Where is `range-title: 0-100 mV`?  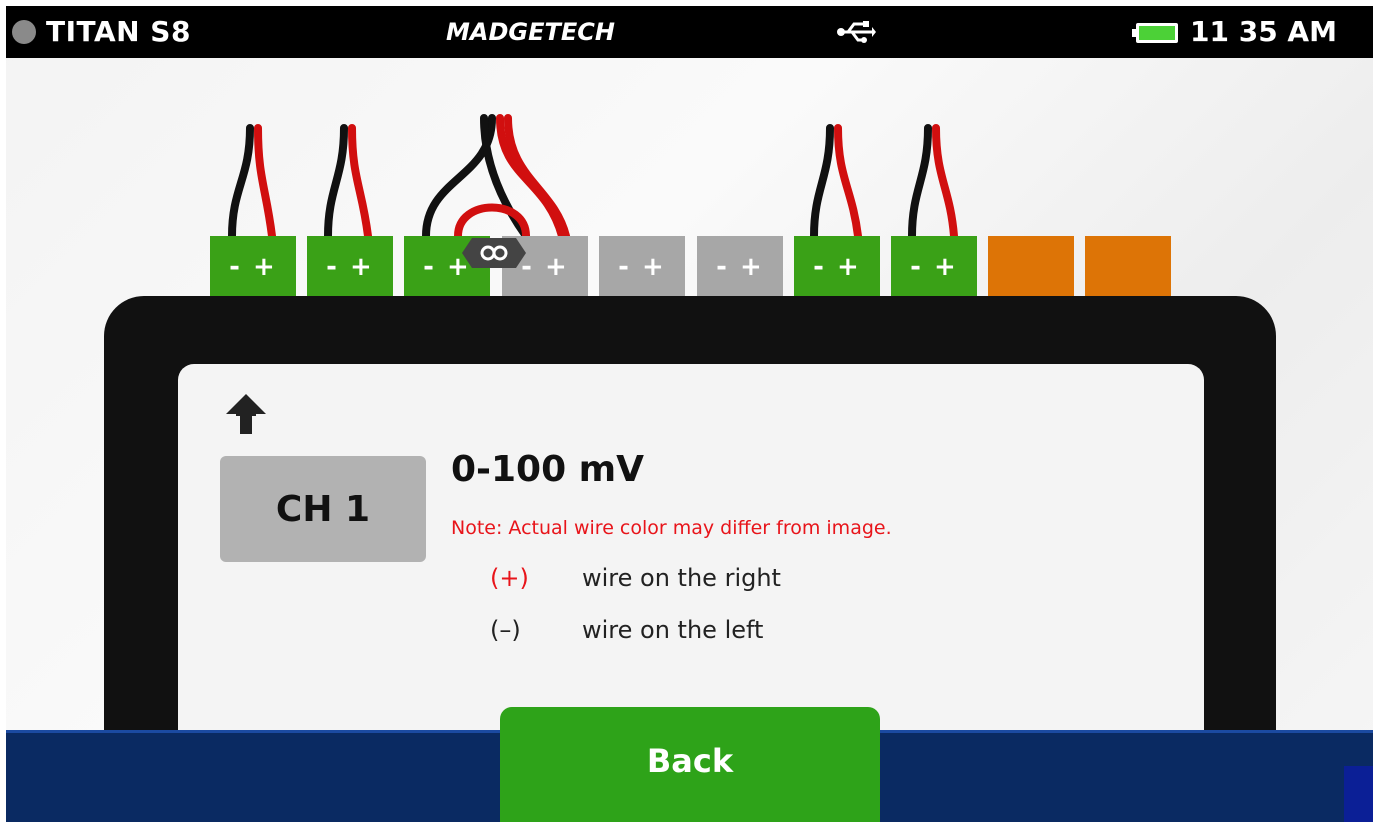 range-title: 0-100 mV is located at coordinates (548, 469).